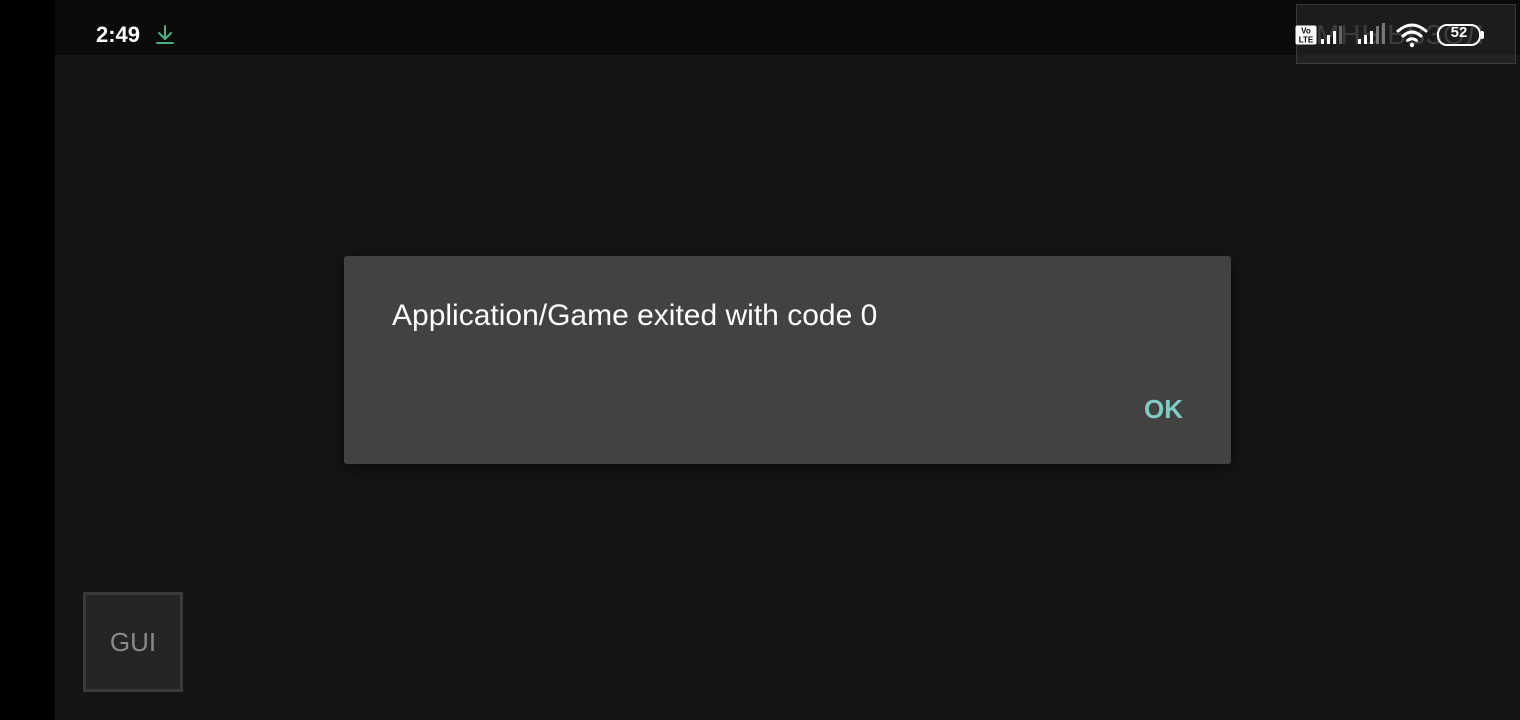 This screenshot has height=720, width=1520. Describe the element at coordinates (1306, 40) in the screenshot. I see `volte-label-bottom: LTE` at that location.